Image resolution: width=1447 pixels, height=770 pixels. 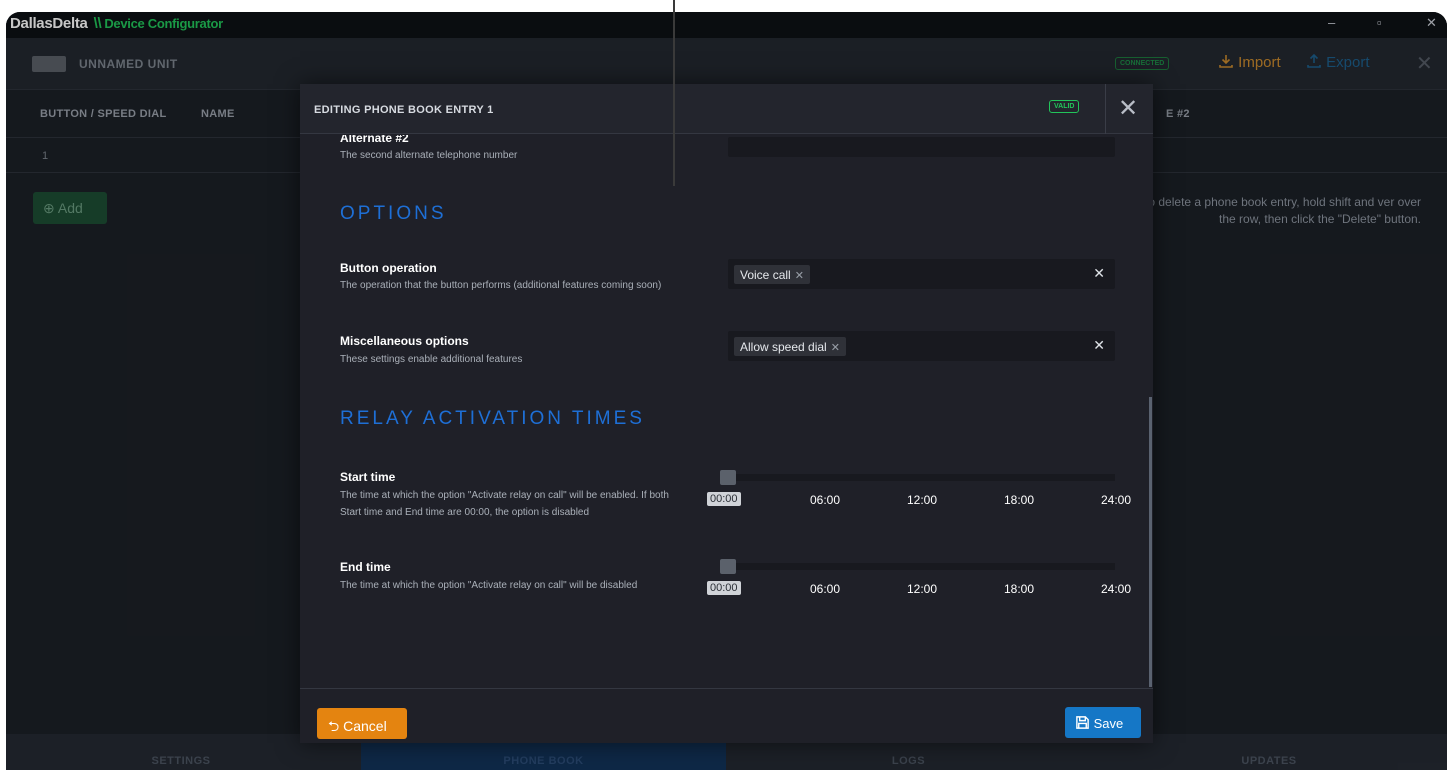 I want to click on dialog-close-button: ✕, so click(x=1128, y=108).